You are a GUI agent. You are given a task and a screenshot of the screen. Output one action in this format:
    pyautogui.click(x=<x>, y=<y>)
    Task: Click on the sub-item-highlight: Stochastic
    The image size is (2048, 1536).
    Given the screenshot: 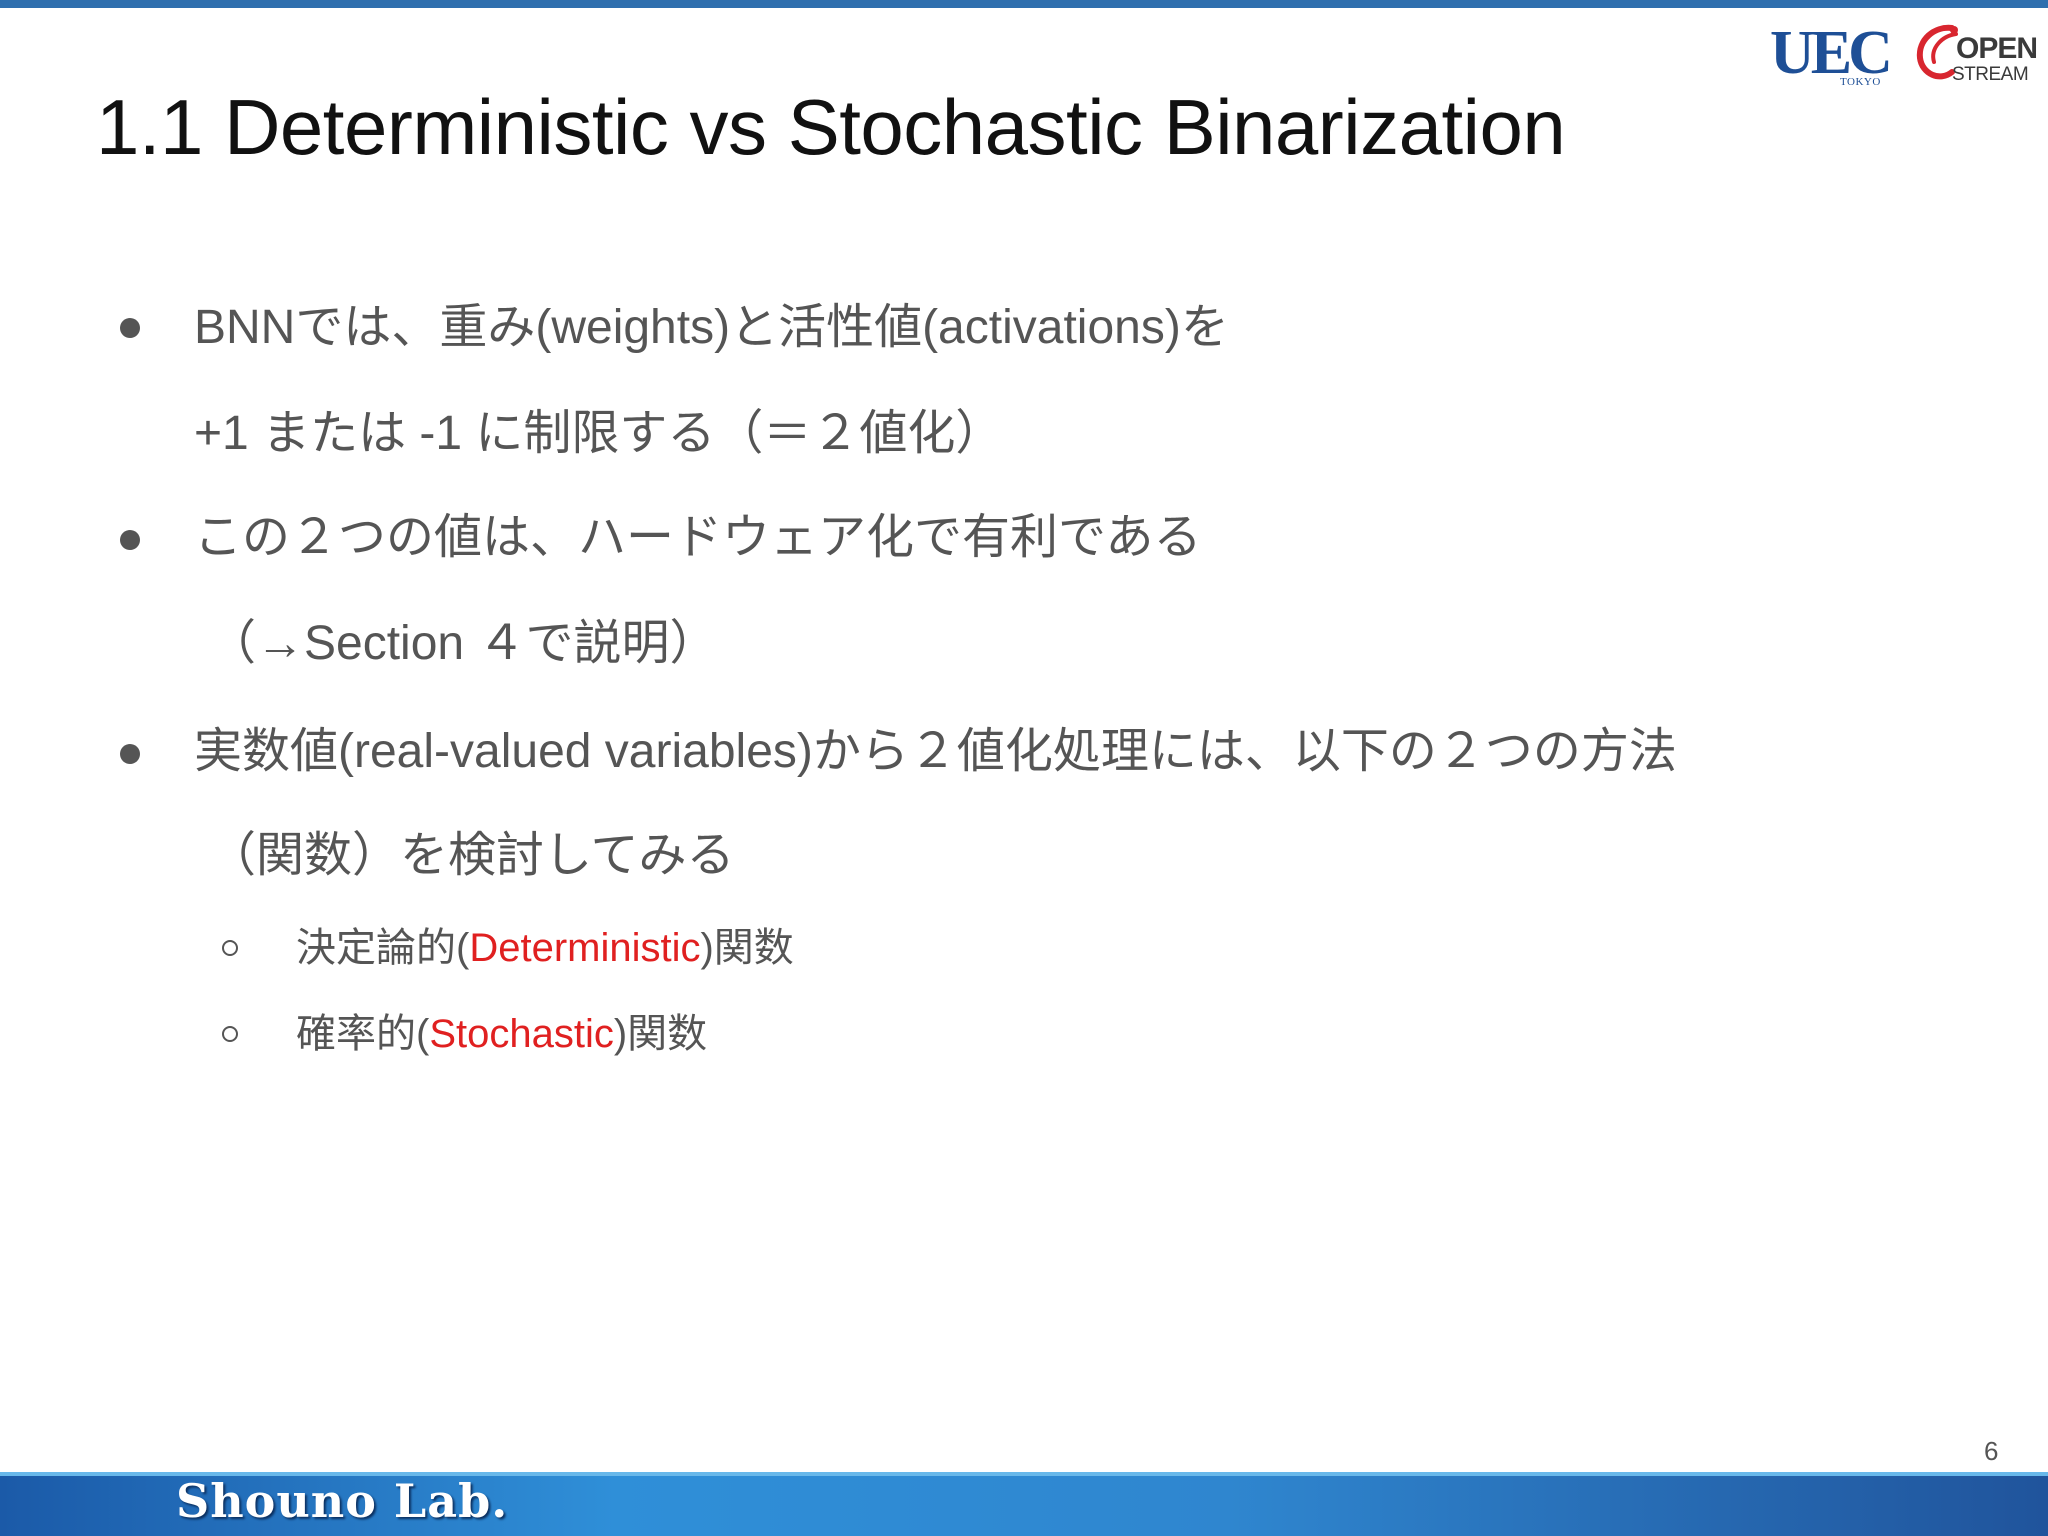 What is the action you would take?
    pyautogui.click(x=521, y=1034)
    